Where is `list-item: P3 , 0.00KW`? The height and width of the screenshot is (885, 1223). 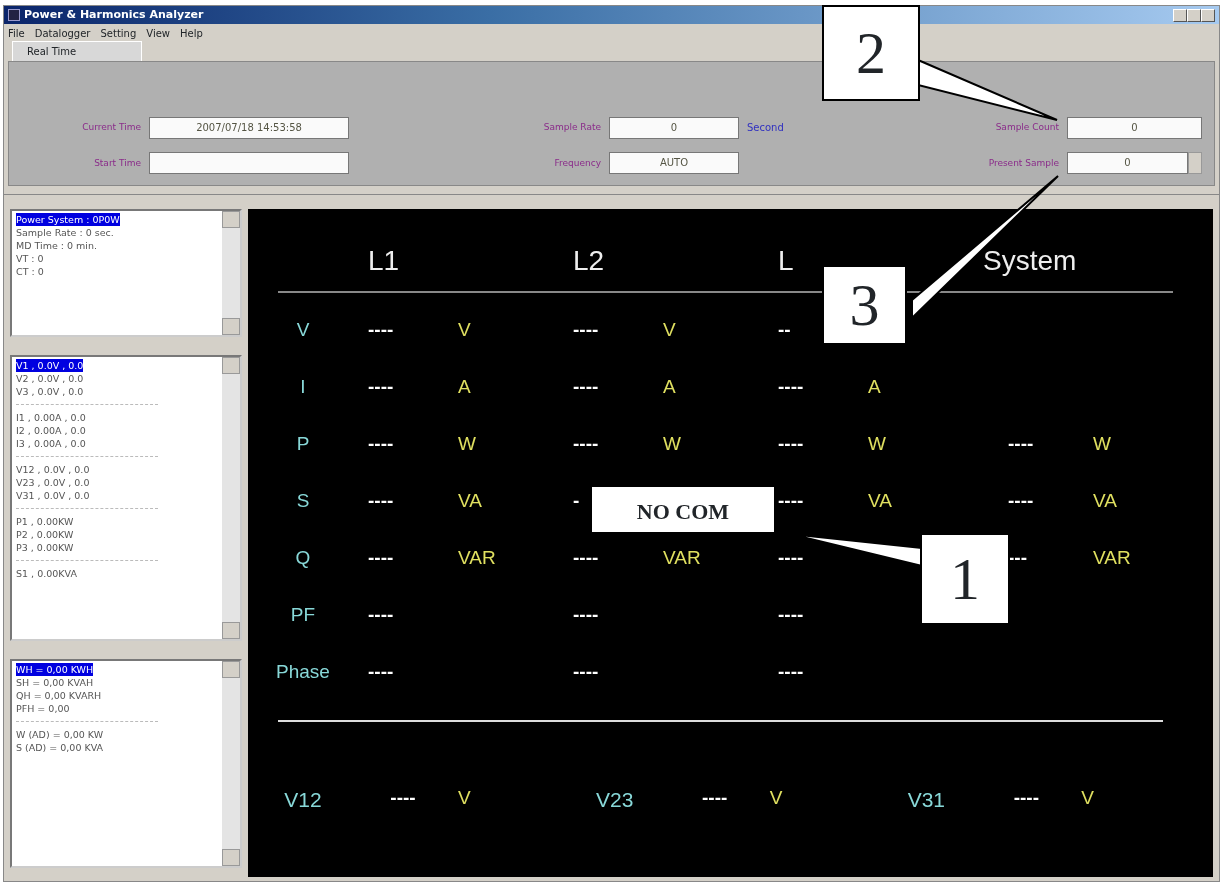 list-item: P3 , 0.00KW is located at coordinates (45, 547).